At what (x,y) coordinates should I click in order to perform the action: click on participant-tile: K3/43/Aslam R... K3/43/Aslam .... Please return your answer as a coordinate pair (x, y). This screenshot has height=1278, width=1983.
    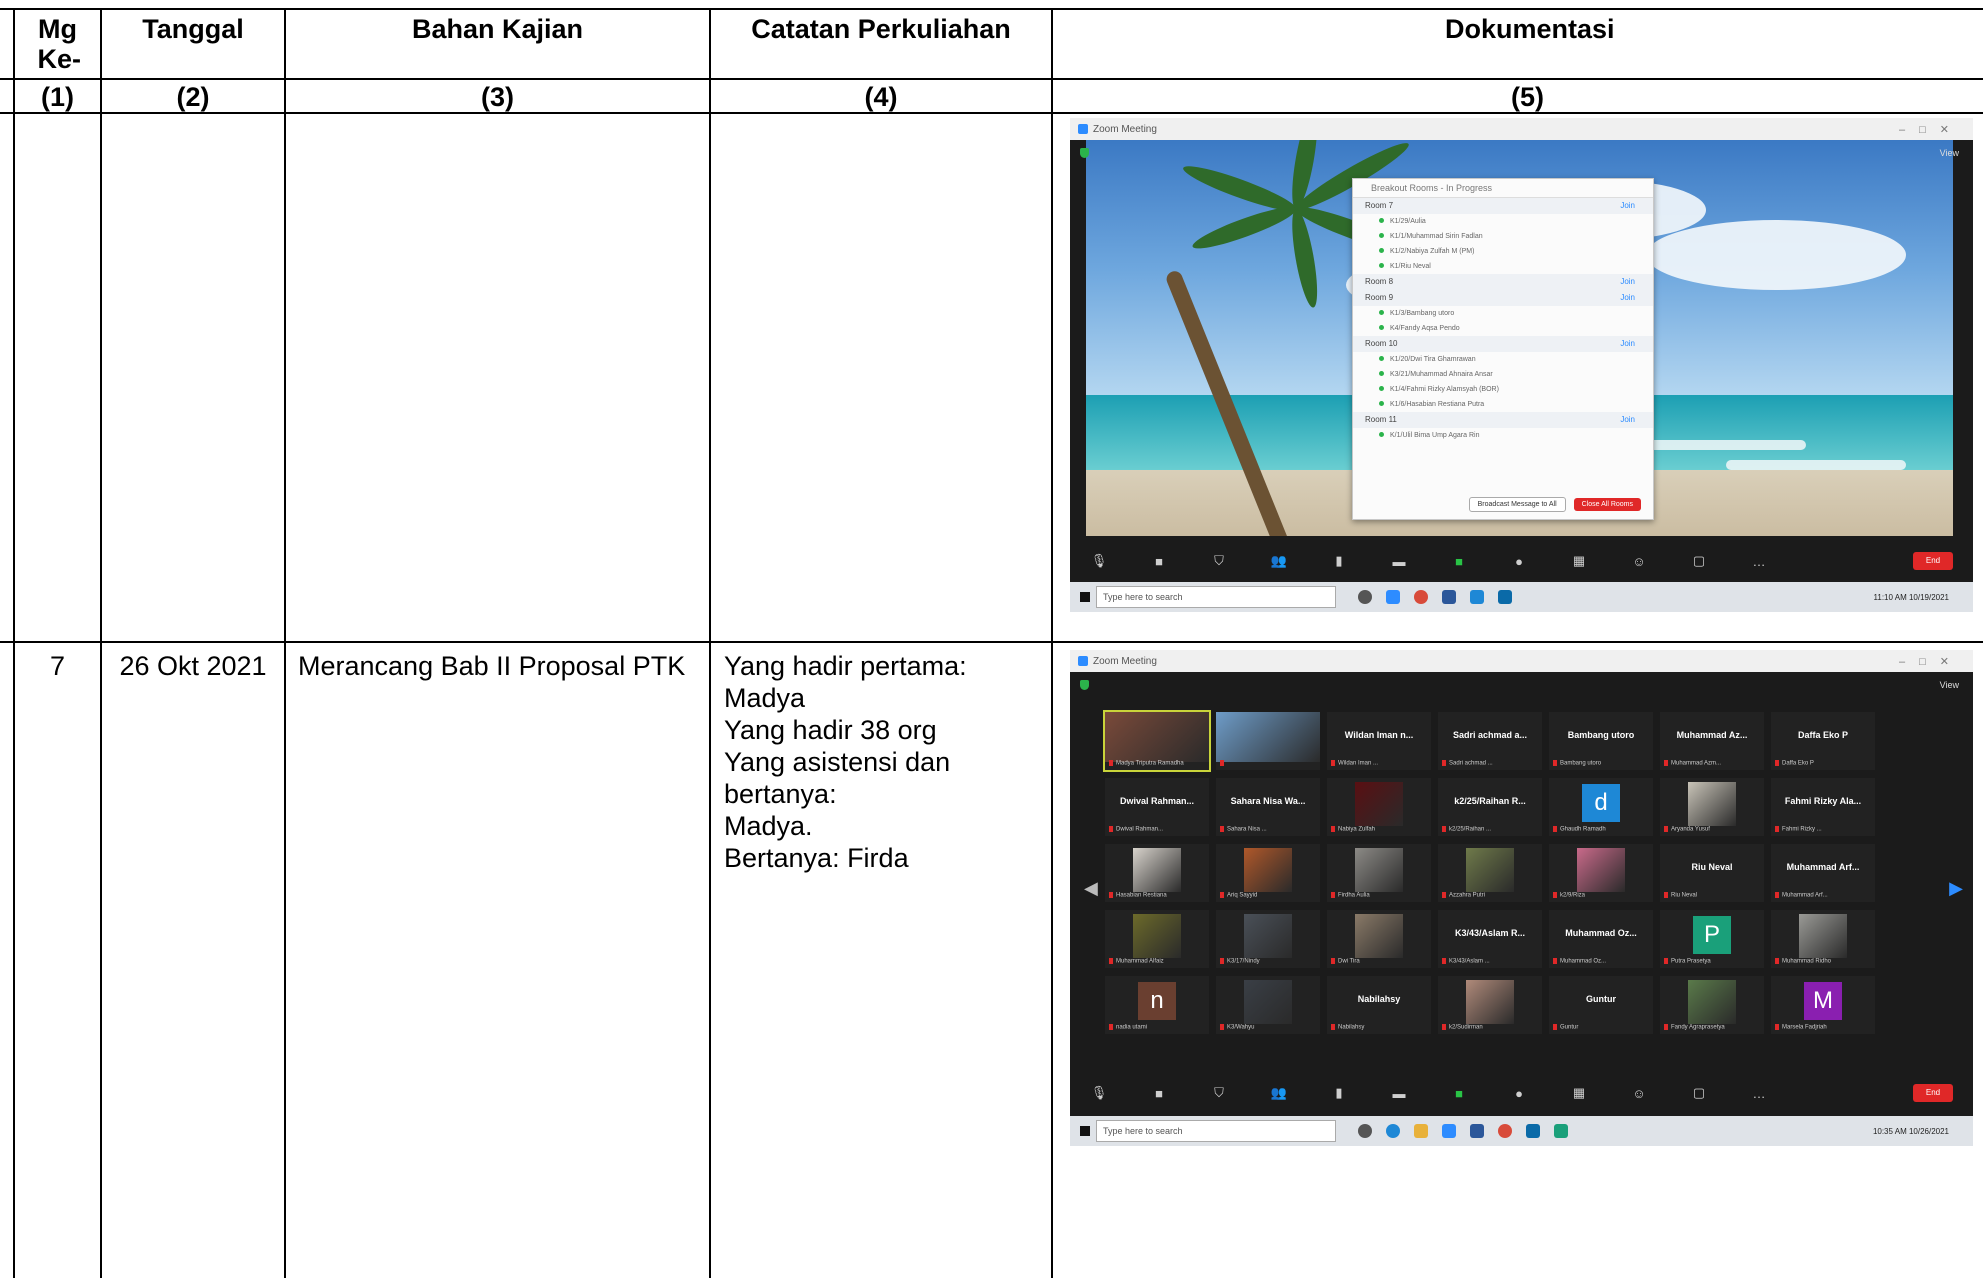
    Looking at the image, I should click on (1490, 939).